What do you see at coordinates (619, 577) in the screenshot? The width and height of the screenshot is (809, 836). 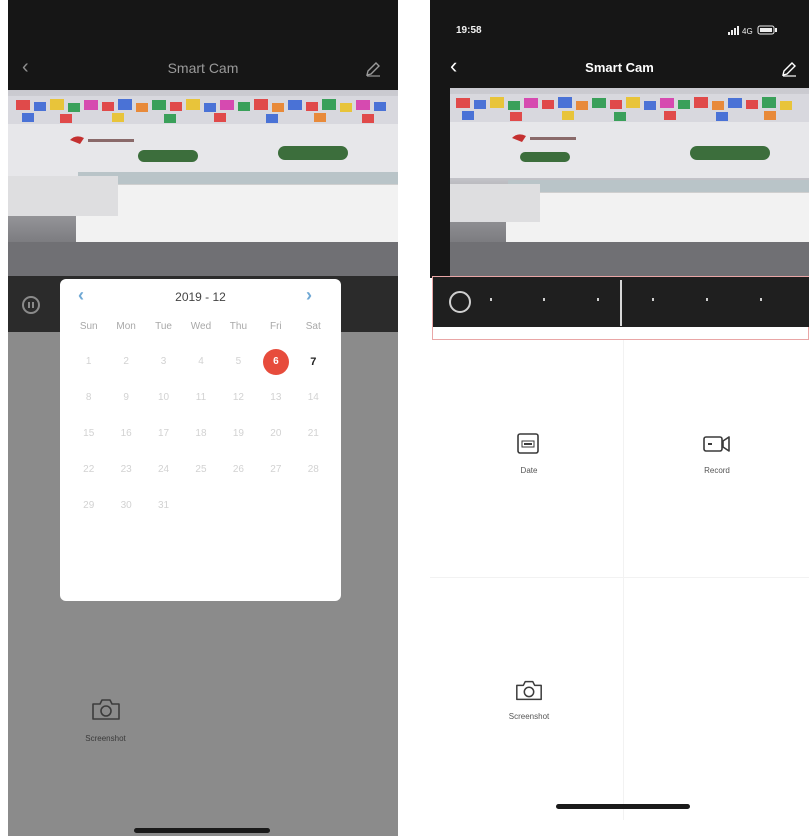 I see `grid-divider-horizontal` at bounding box center [619, 577].